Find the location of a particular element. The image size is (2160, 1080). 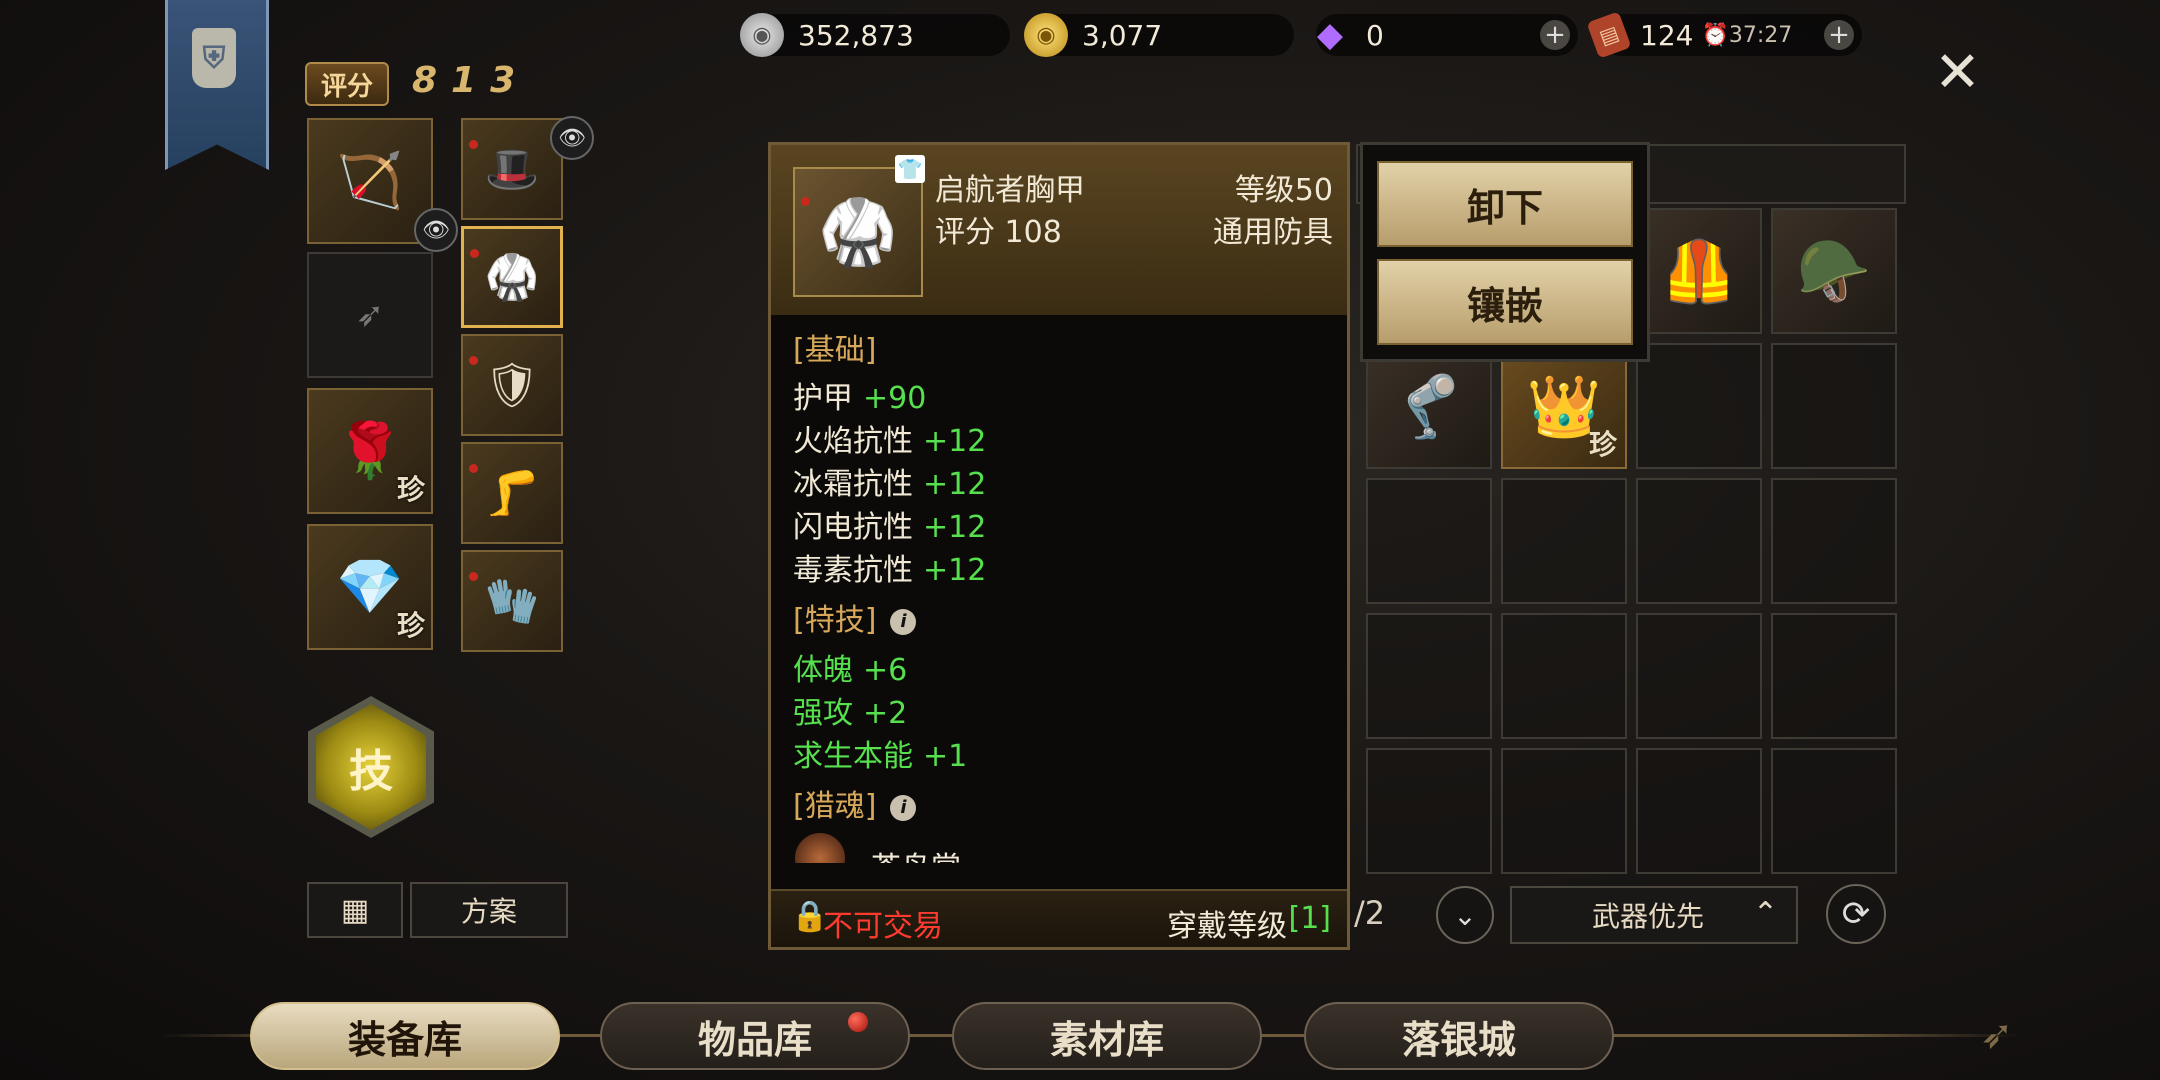

gloves-slot: 🧤 is located at coordinates (512, 601).